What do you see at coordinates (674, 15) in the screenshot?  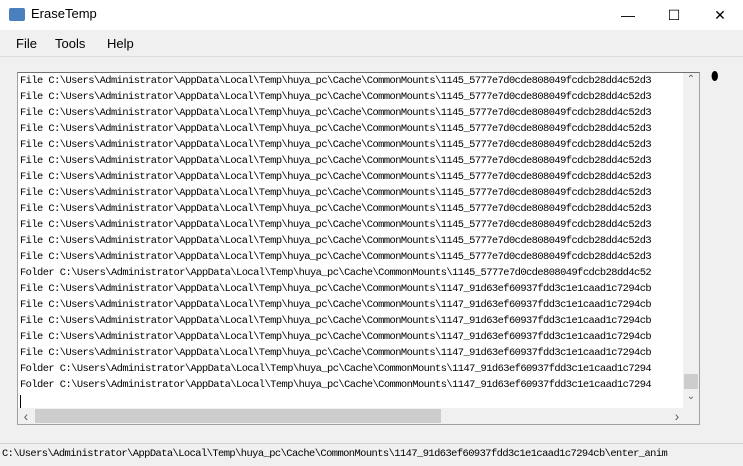 I see `maximize-button: ☐` at bounding box center [674, 15].